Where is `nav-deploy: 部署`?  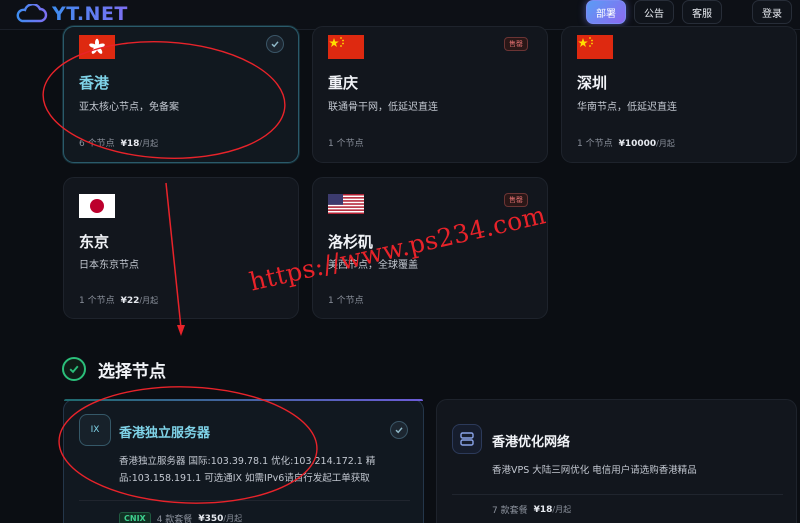
nav-deploy: 部署 is located at coordinates (606, 12).